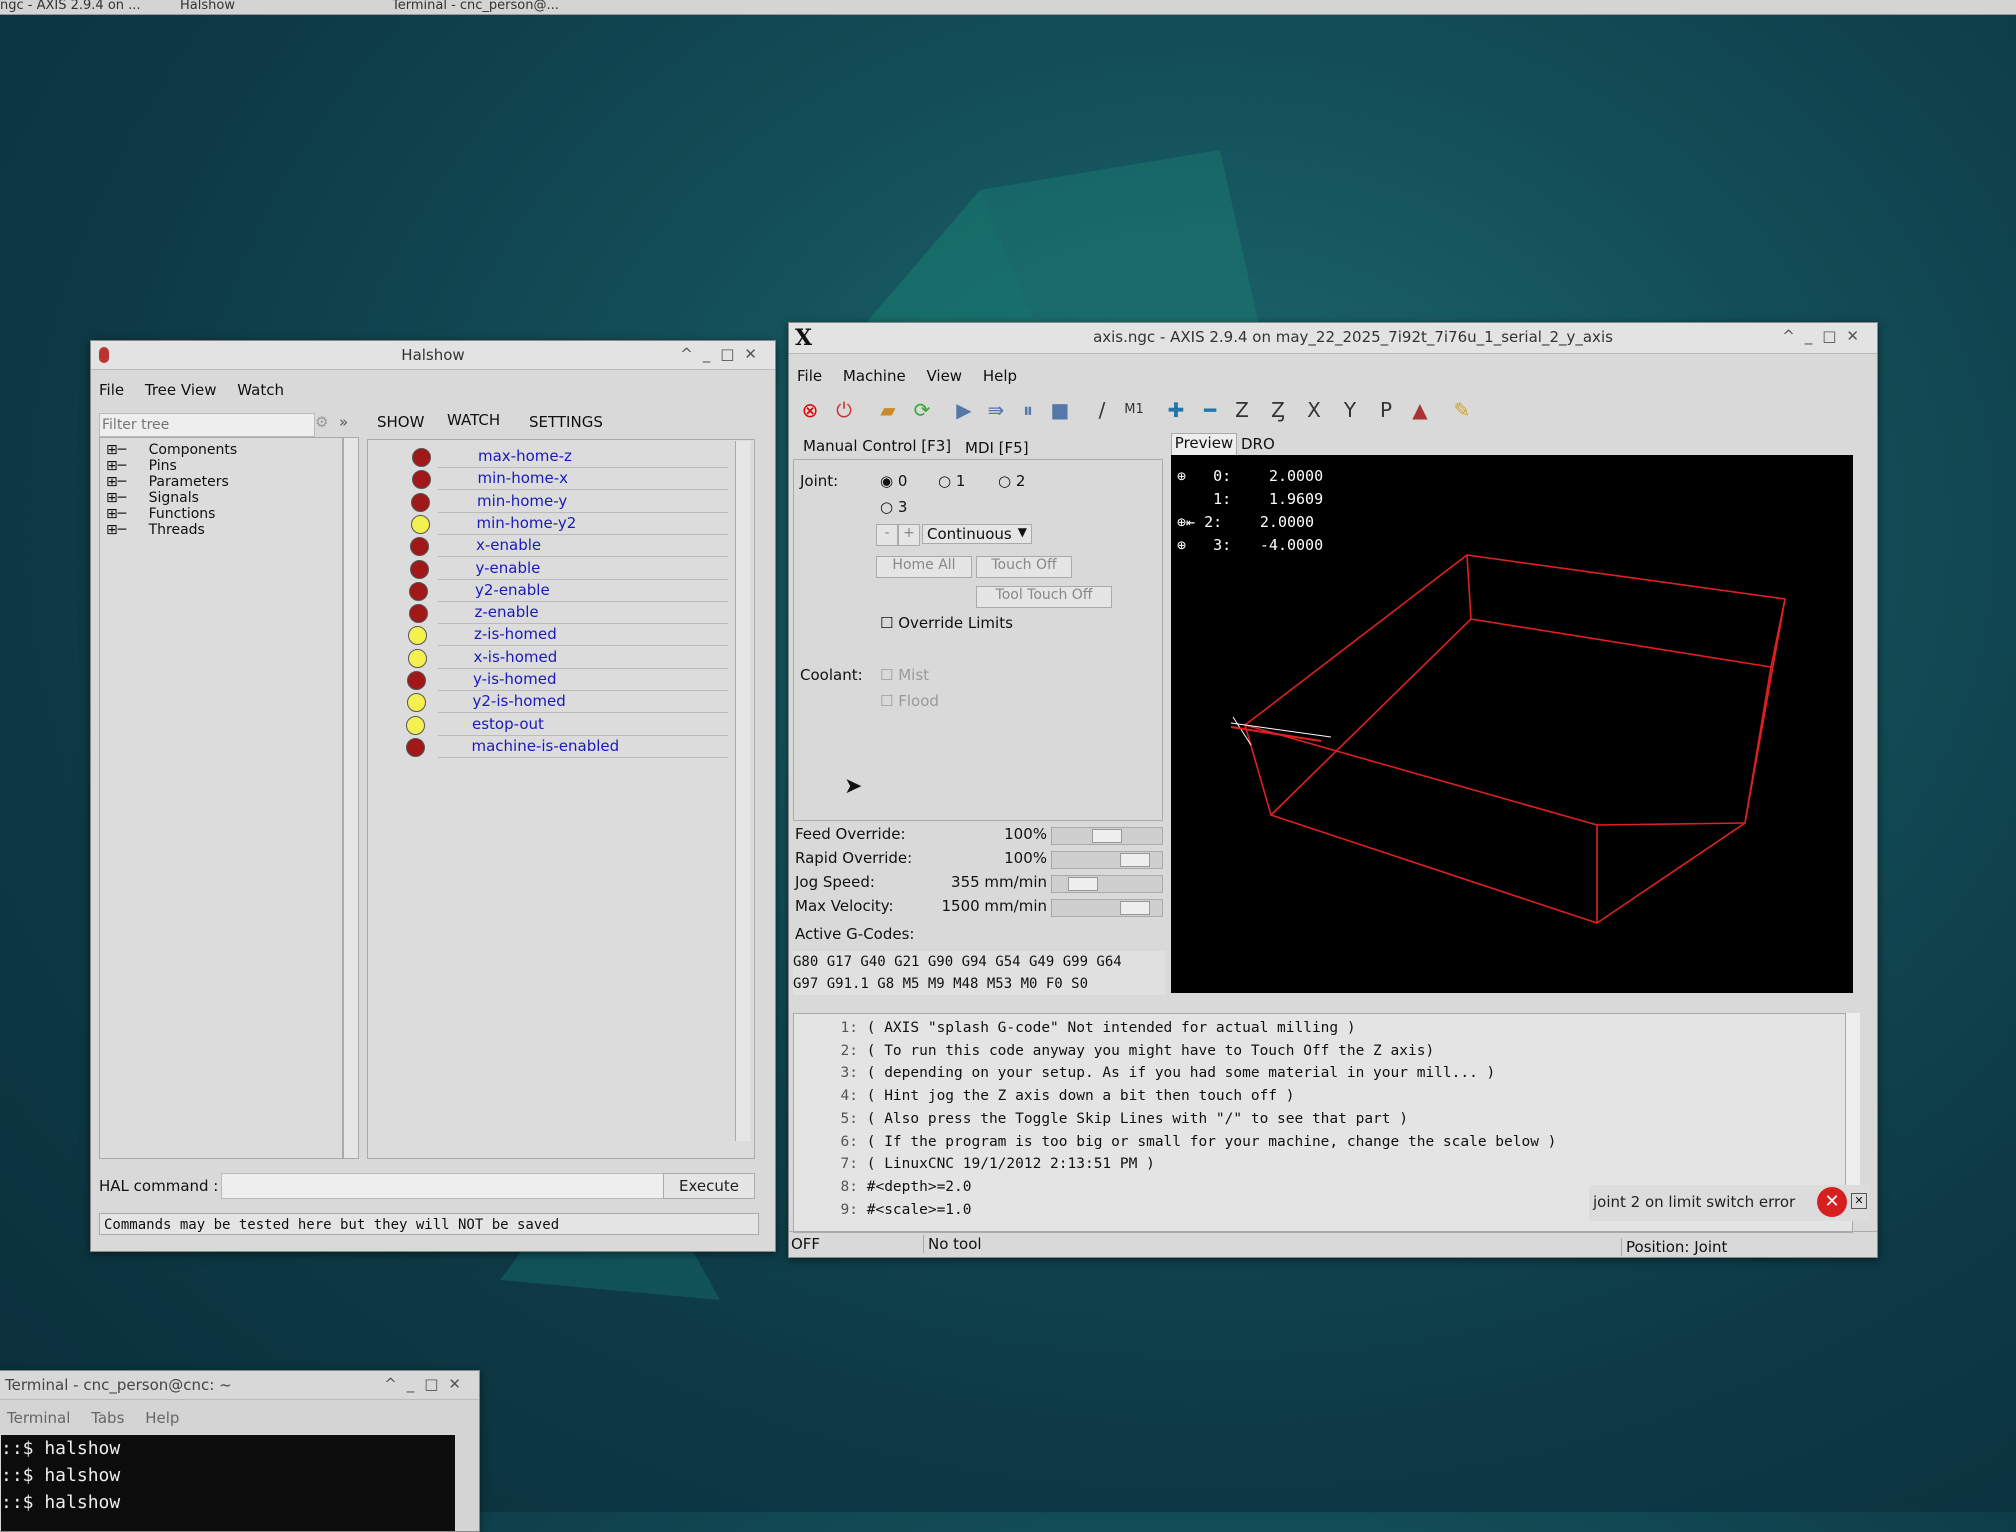 This screenshot has height=1532, width=2016. I want to click on joint-radio-2: ○ 2, so click(1011, 481).